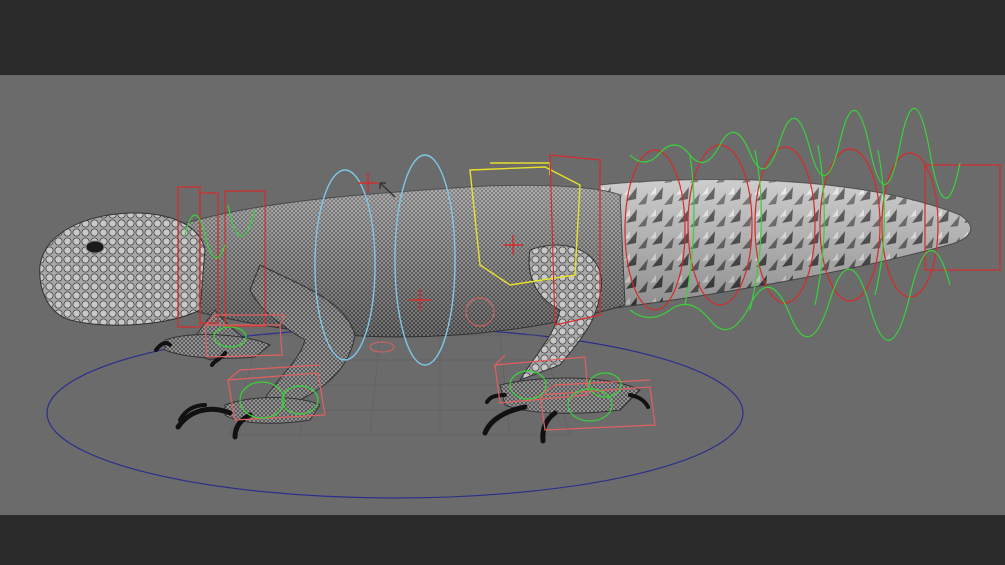 Image resolution: width=1005 pixels, height=565 pixels. I want to click on front-left-foot, so click(248, 418).